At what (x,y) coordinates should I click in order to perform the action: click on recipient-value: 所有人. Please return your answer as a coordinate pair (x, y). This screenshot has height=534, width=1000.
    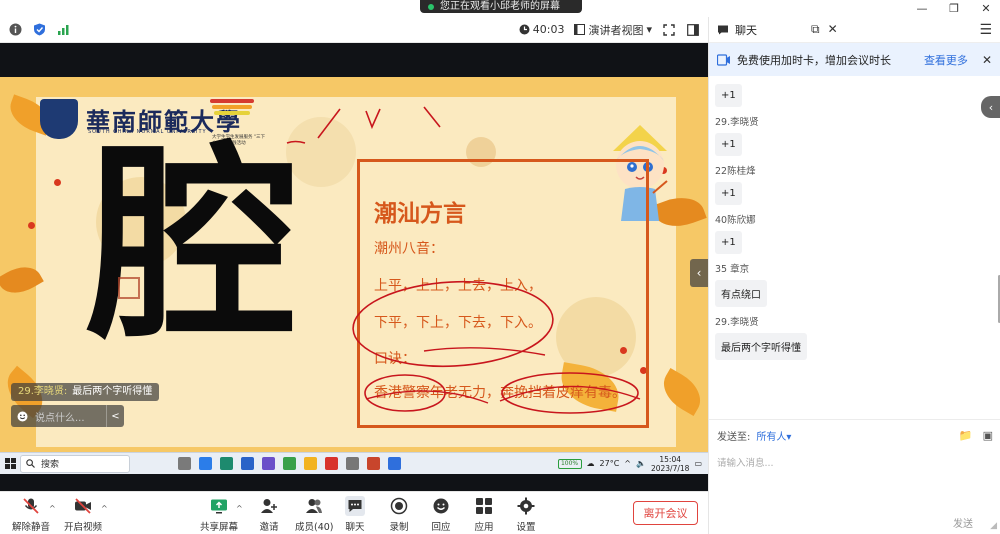
    Looking at the image, I should click on (771, 437).